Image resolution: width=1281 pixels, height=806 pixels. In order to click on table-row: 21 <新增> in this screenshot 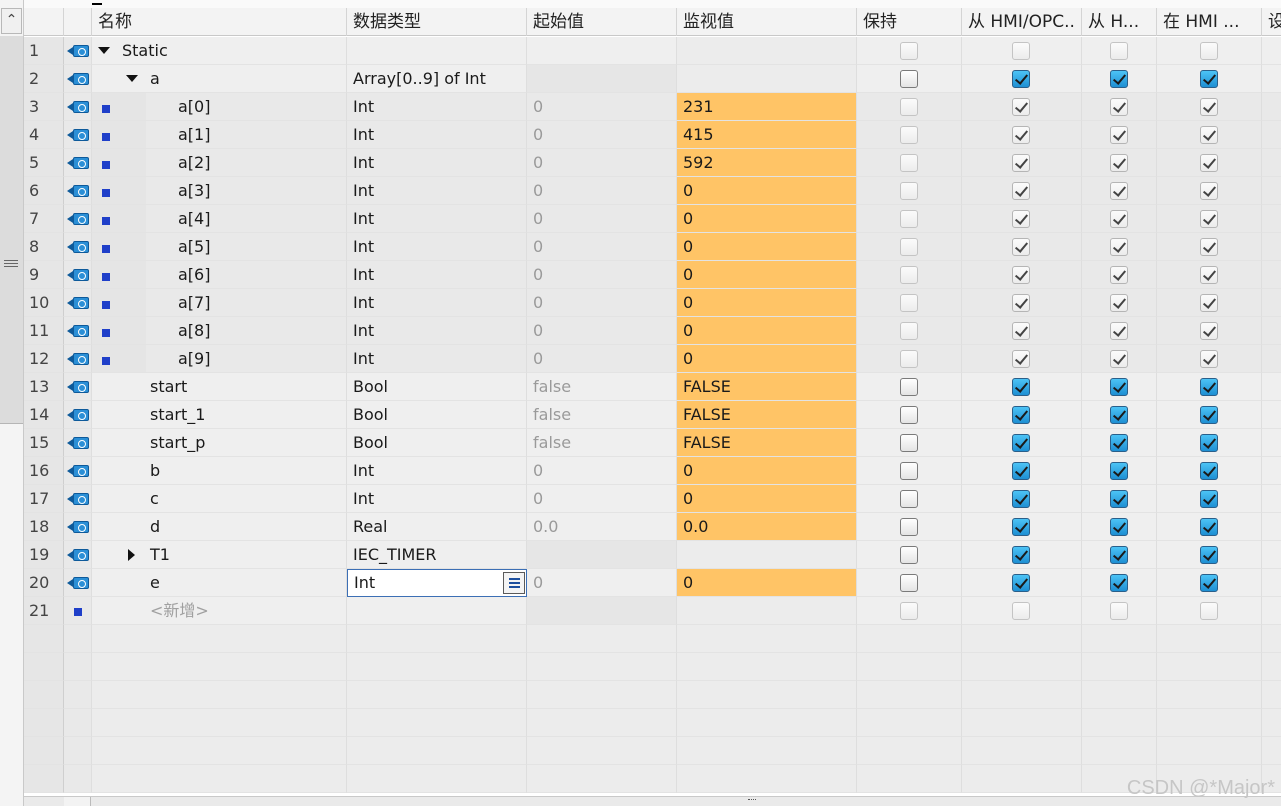, I will do `click(652, 611)`.